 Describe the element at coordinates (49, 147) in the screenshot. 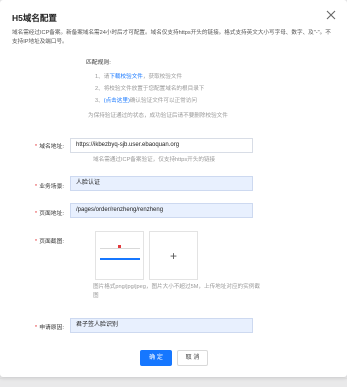

I see `domain-label: * 域名地址:` at that location.